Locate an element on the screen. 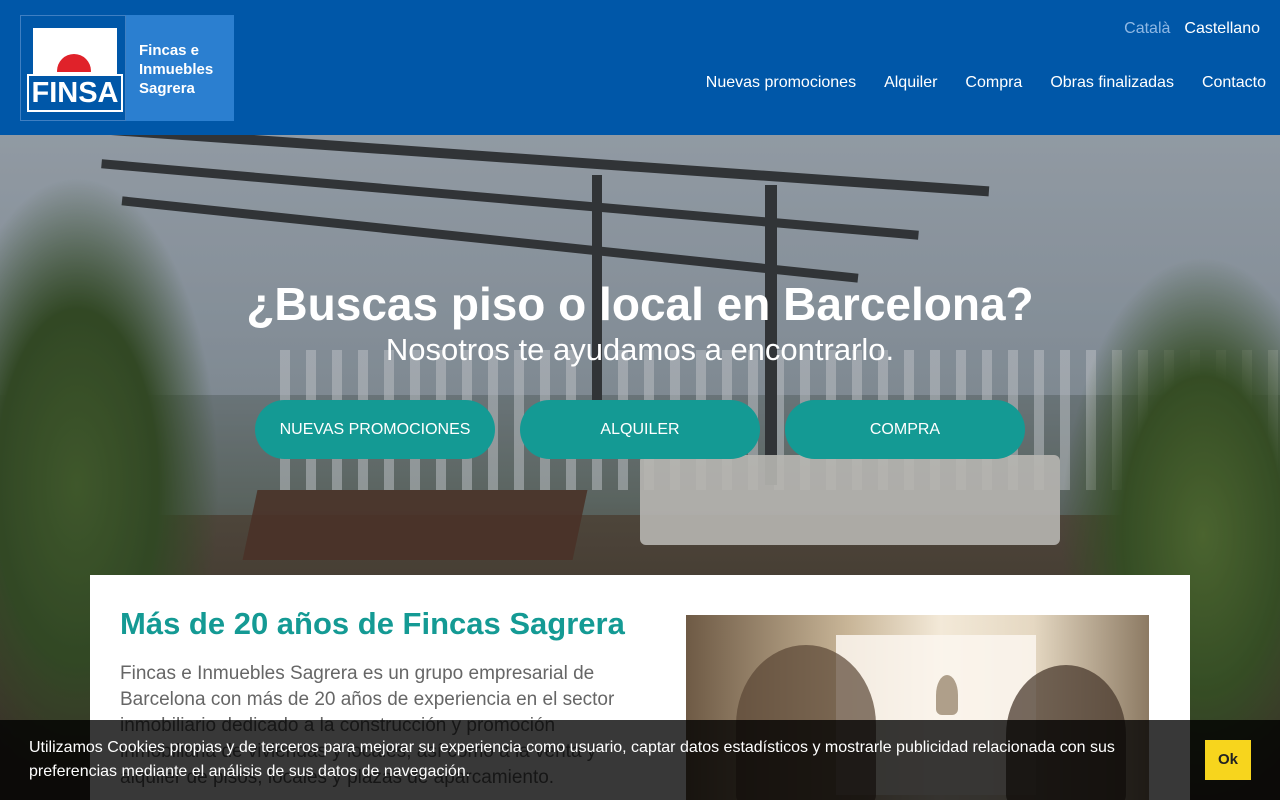  logo-company-name: Fincas e Inmuebles Sagrera is located at coordinates (180, 68).